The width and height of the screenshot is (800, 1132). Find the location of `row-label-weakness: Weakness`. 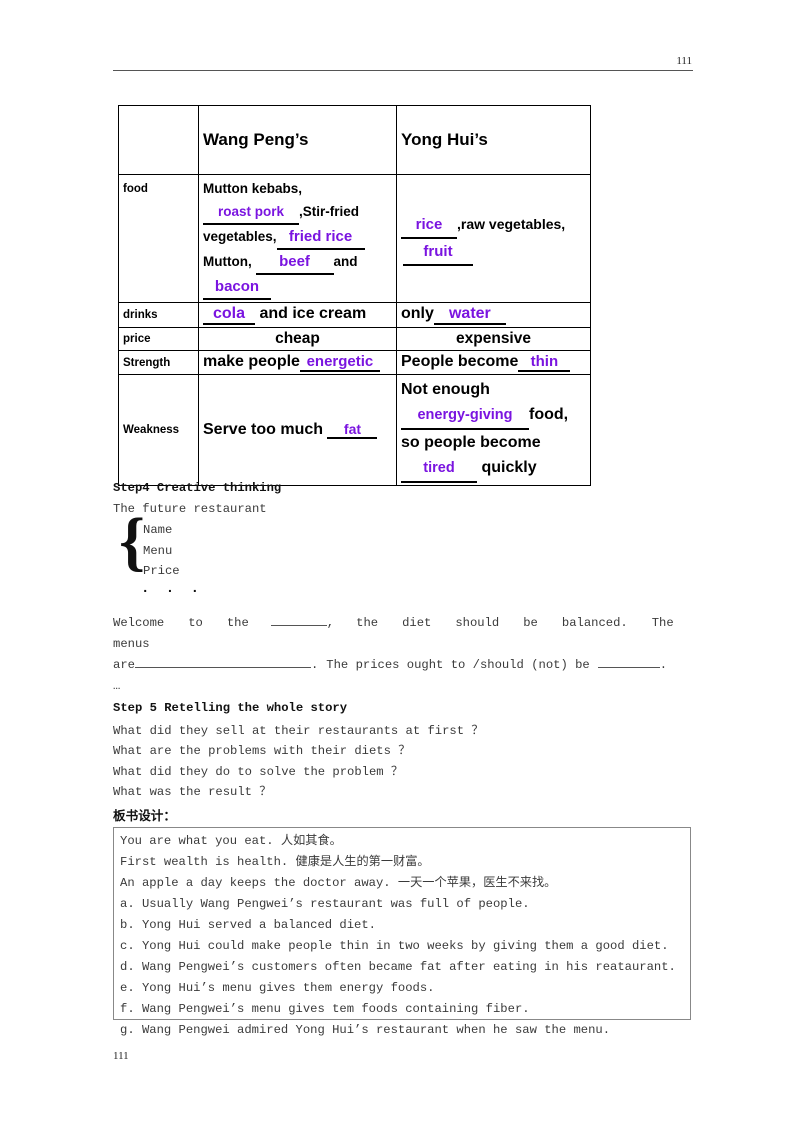

row-label-weakness: Weakness is located at coordinates (158, 430).